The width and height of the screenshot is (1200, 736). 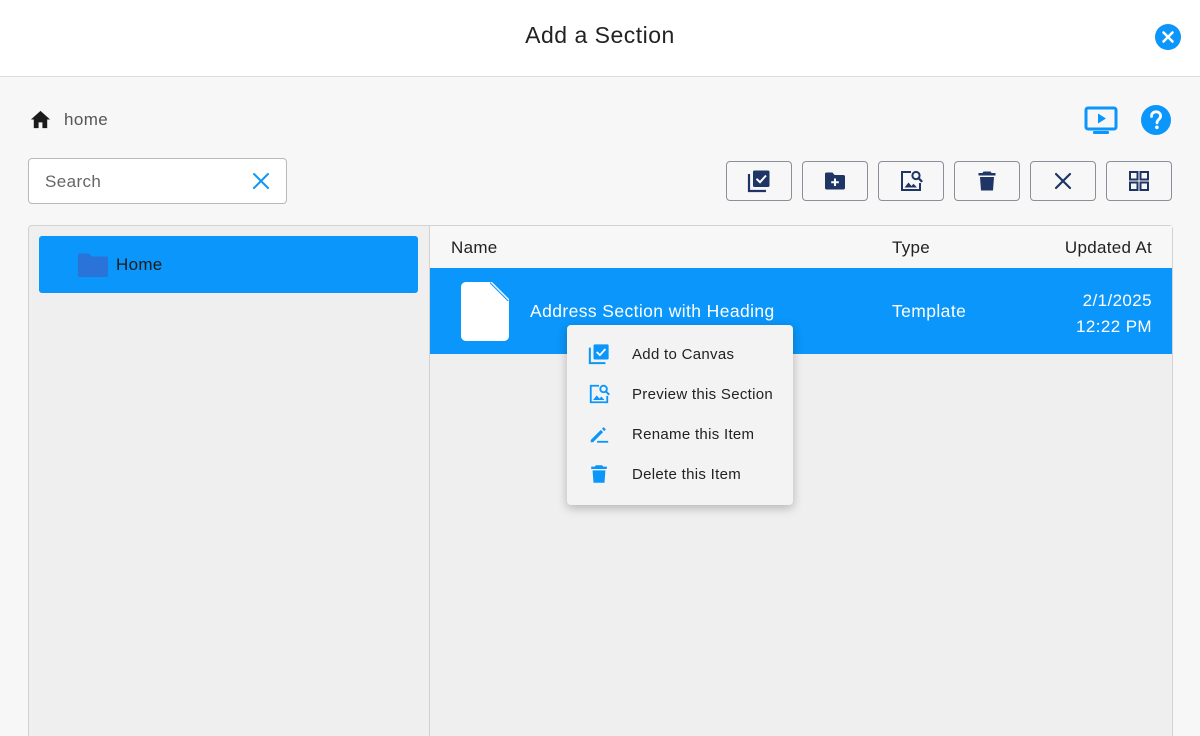 I want to click on tree-item-home: Home, so click(x=228, y=264).